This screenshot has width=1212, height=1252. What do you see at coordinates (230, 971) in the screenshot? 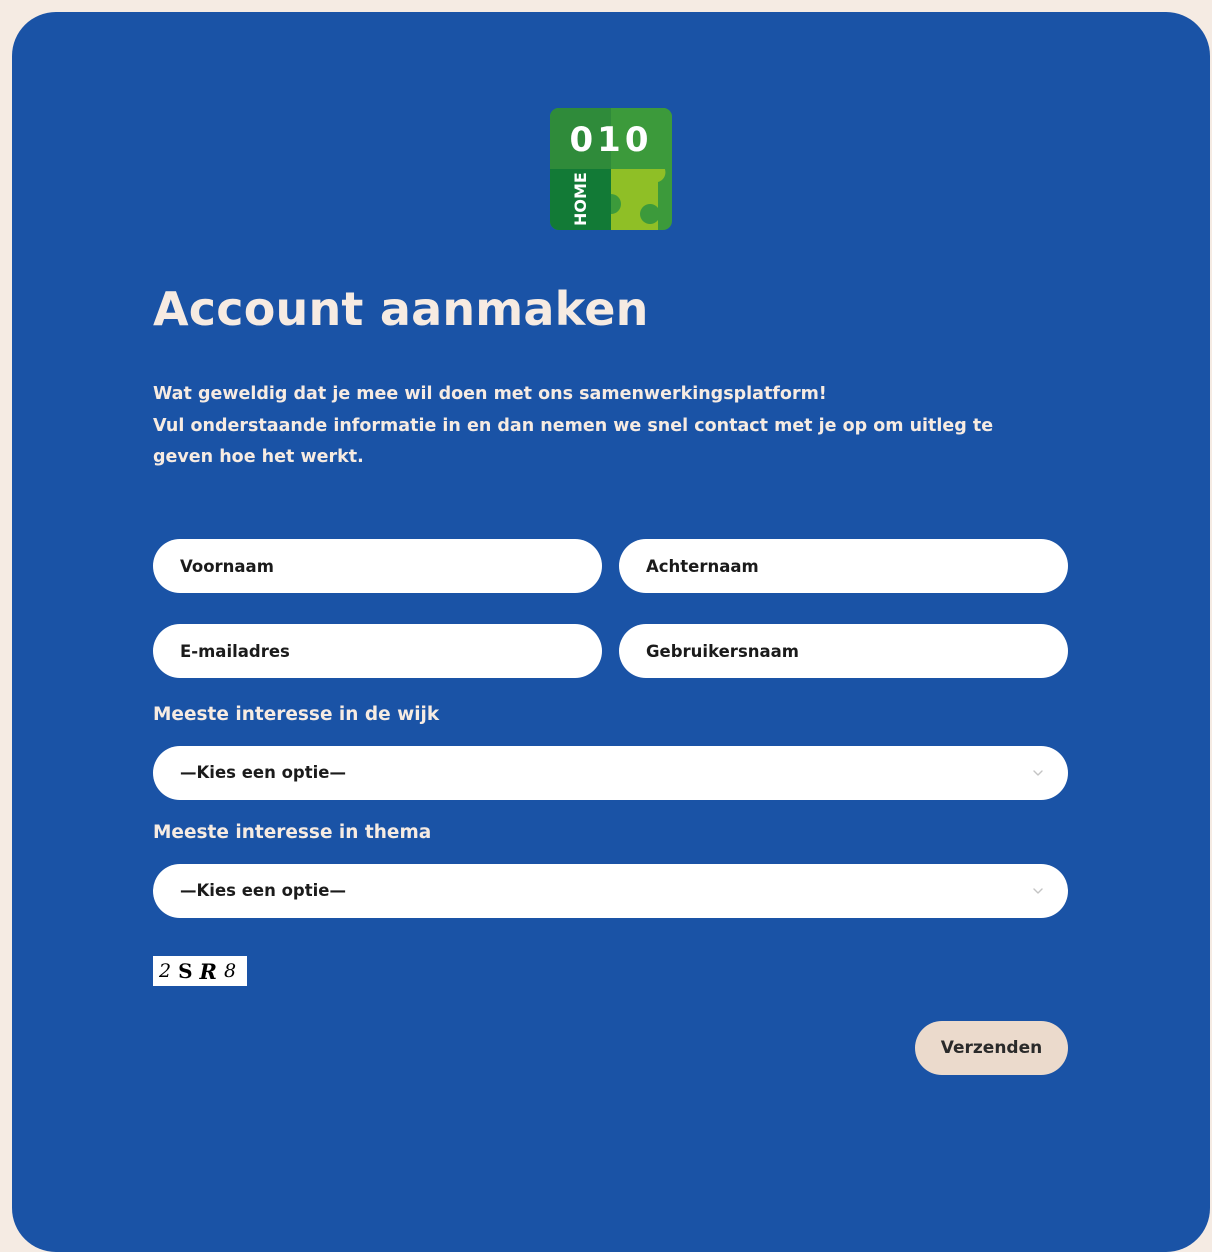
I see `captcha-char: 8` at bounding box center [230, 971].